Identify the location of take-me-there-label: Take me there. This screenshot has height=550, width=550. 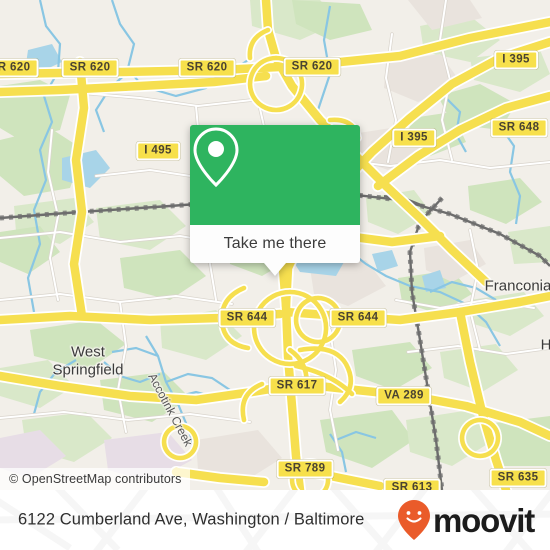
(275, 243).